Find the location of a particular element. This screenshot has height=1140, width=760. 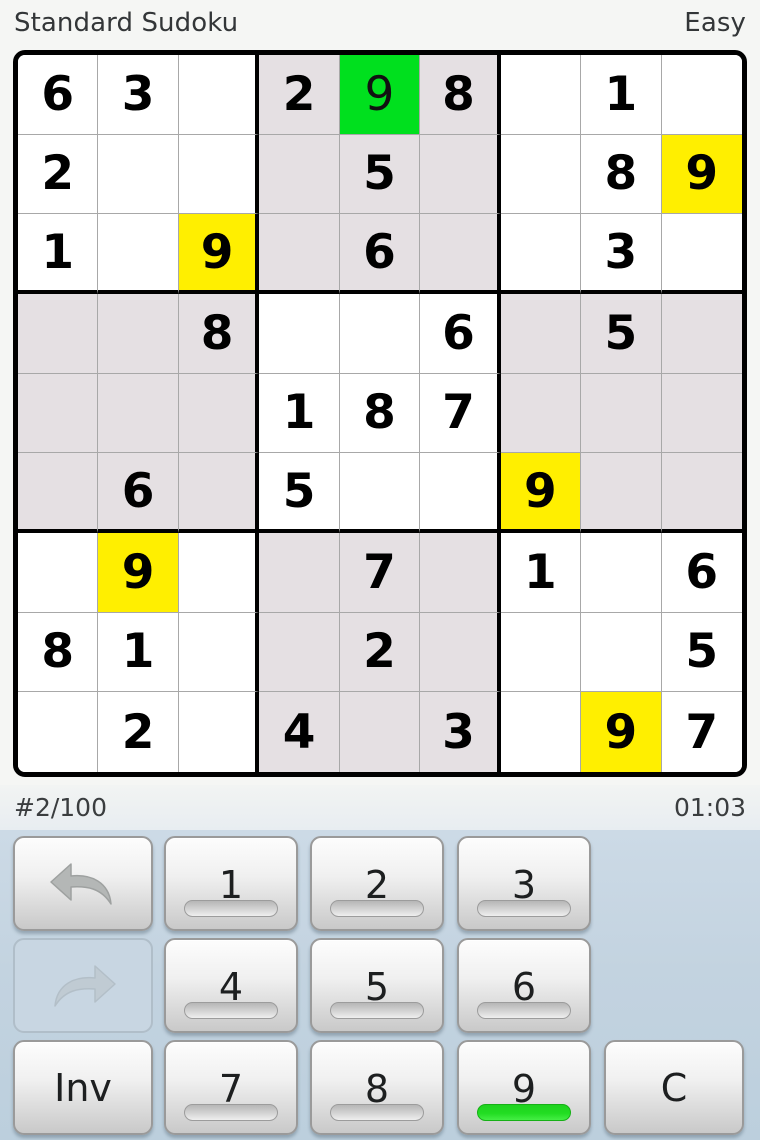

cell-value: 8 is located at coordinates (217, 333).